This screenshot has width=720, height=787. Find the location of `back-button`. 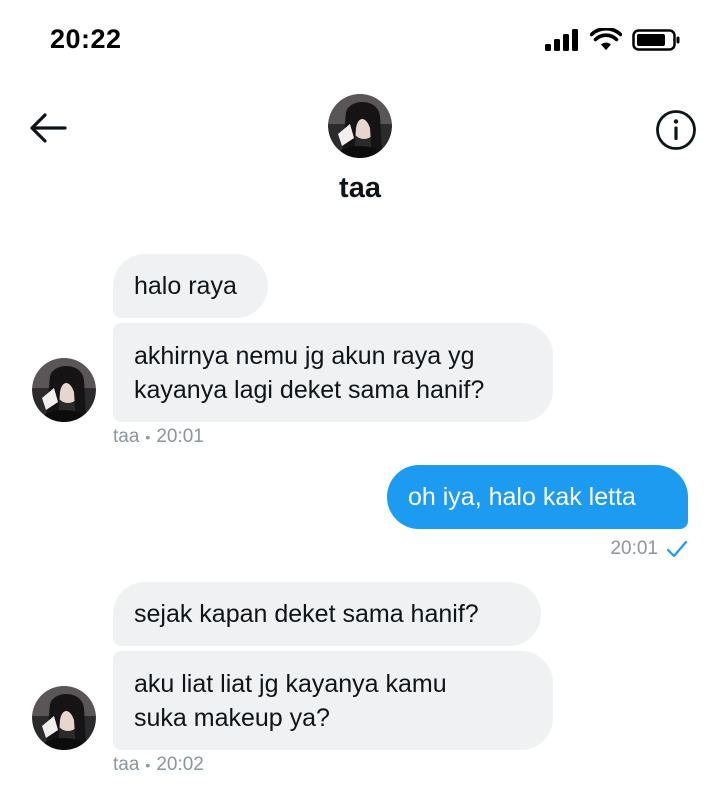

back-button is located at coordinates (48, 128).